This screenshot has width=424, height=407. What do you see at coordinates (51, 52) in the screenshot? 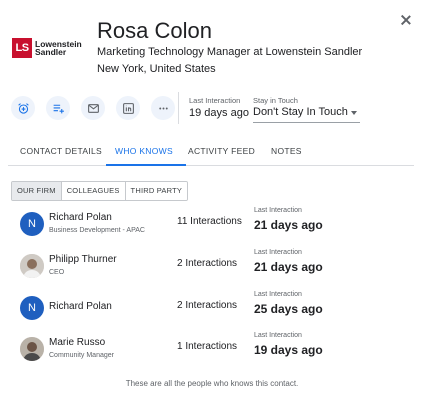
I see `company-logo-line2: Sandler` at bounding box center [51, 52].